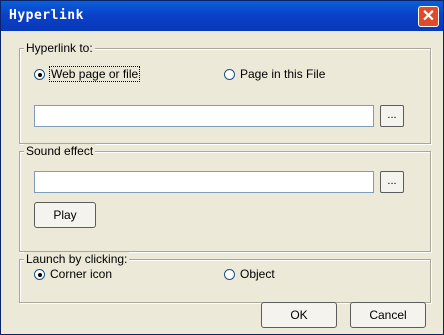  What do you see at coordinates (60, 151) in the screenshot?
I see `sound-effect-label: Sound effect` at bounding box center [60, 151].